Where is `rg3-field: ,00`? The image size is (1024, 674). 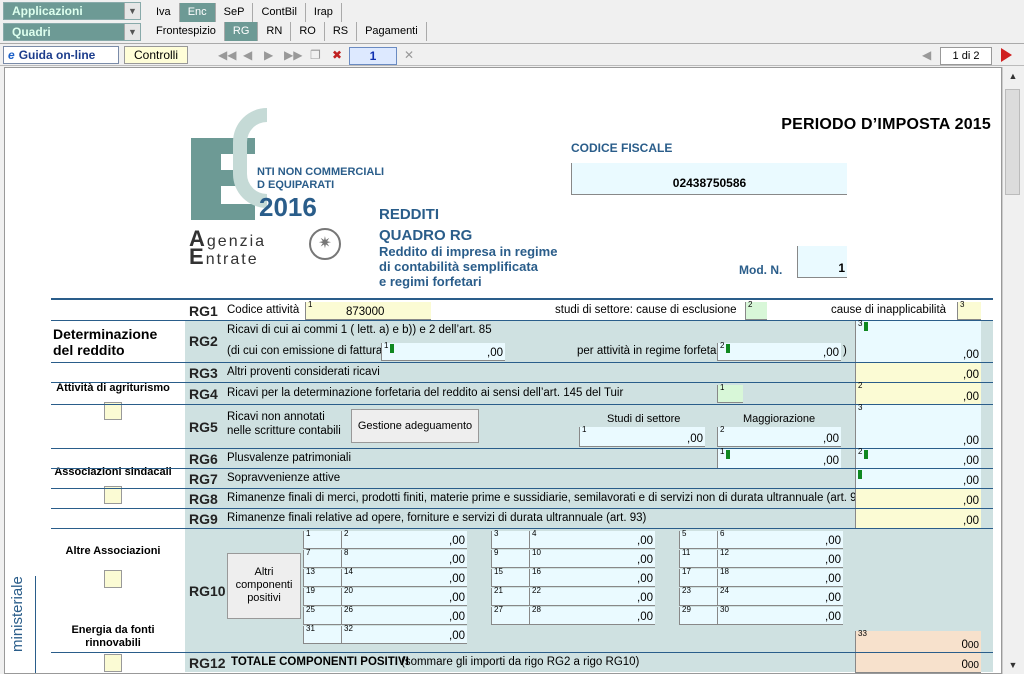
rg3-field: ,00 is located at coordinates (918, 373).